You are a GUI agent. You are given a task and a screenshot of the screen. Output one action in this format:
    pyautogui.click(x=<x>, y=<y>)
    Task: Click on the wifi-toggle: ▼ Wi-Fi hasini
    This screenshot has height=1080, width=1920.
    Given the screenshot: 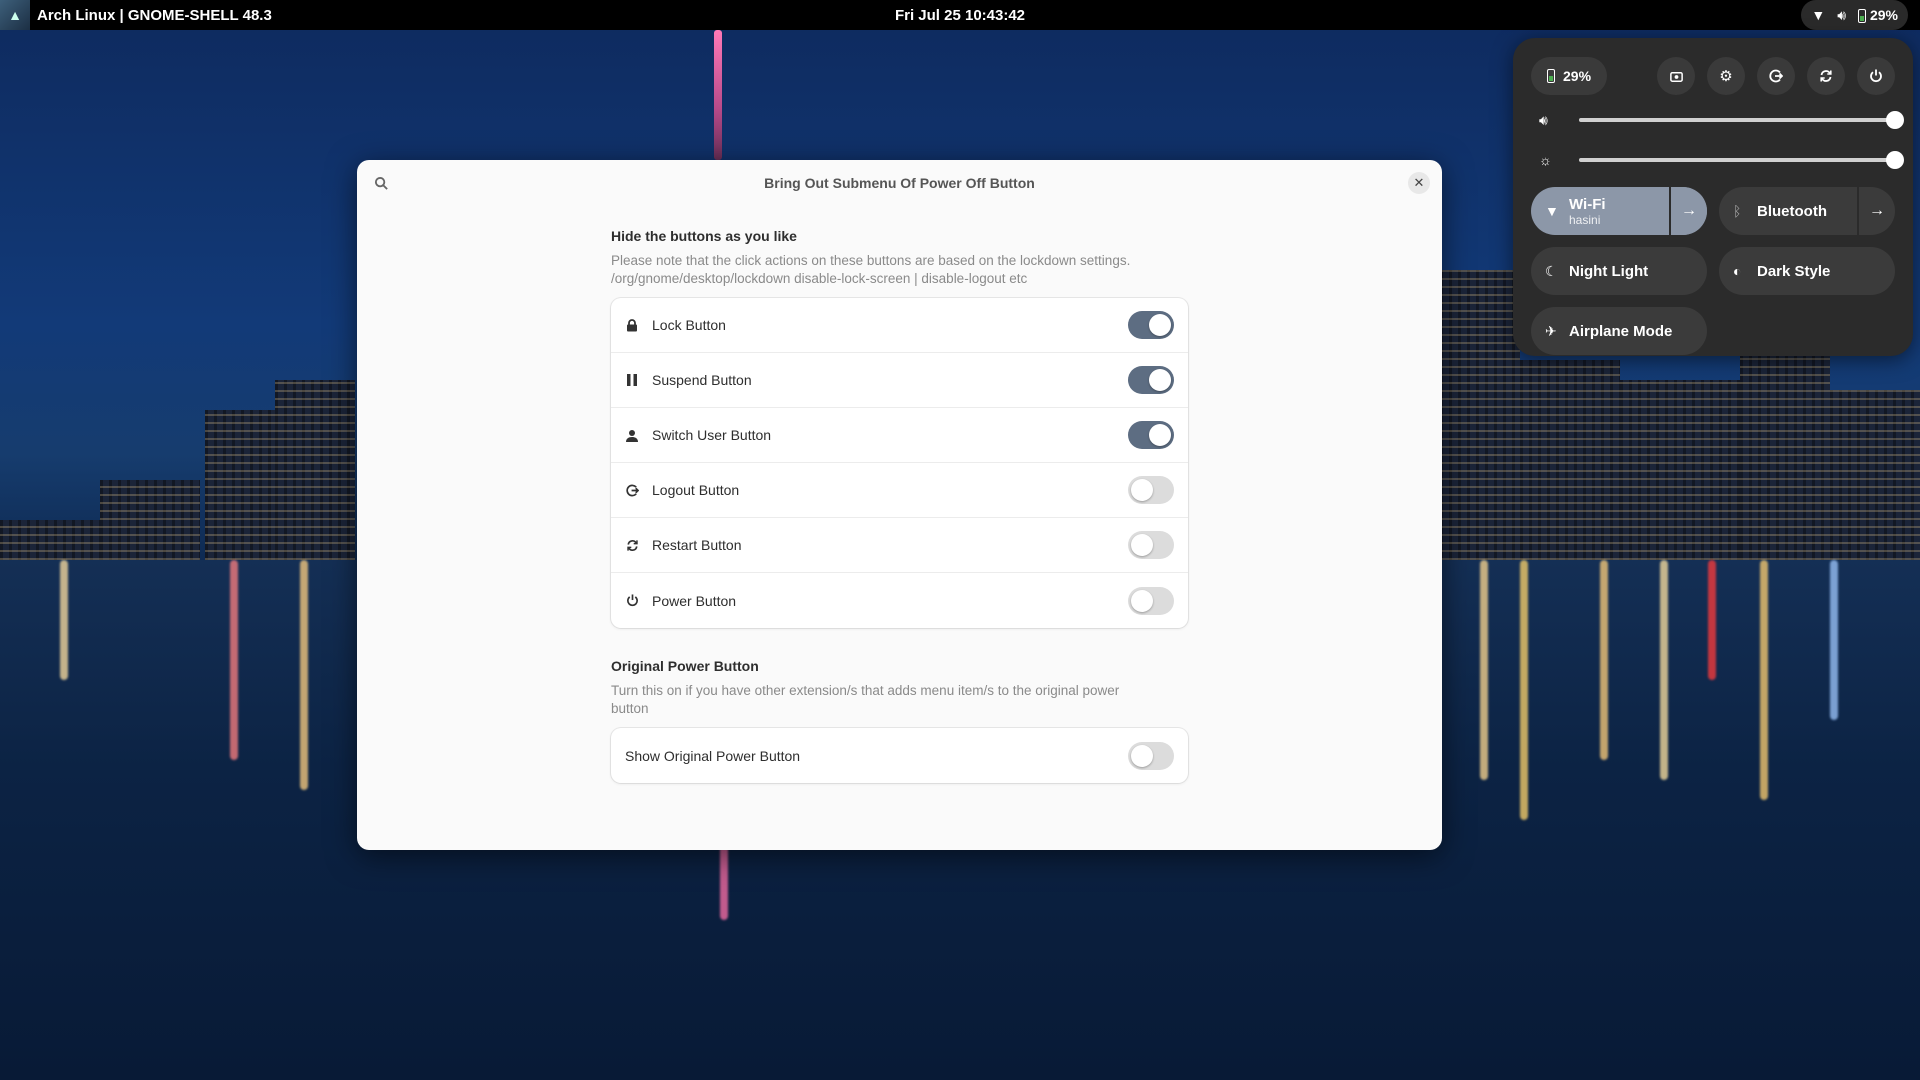 What is the action you would take?
    pyautogui.click(x=1600, y=211)
    